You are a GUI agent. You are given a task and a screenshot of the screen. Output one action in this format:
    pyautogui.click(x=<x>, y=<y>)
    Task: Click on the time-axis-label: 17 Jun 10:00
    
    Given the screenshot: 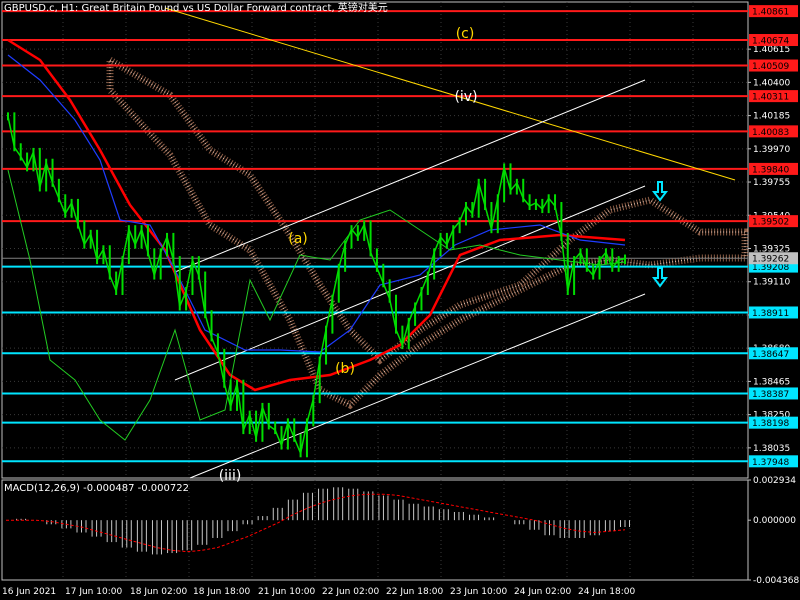 What is the action you would take?
    pyautogui.click(x=93, y=592)
    